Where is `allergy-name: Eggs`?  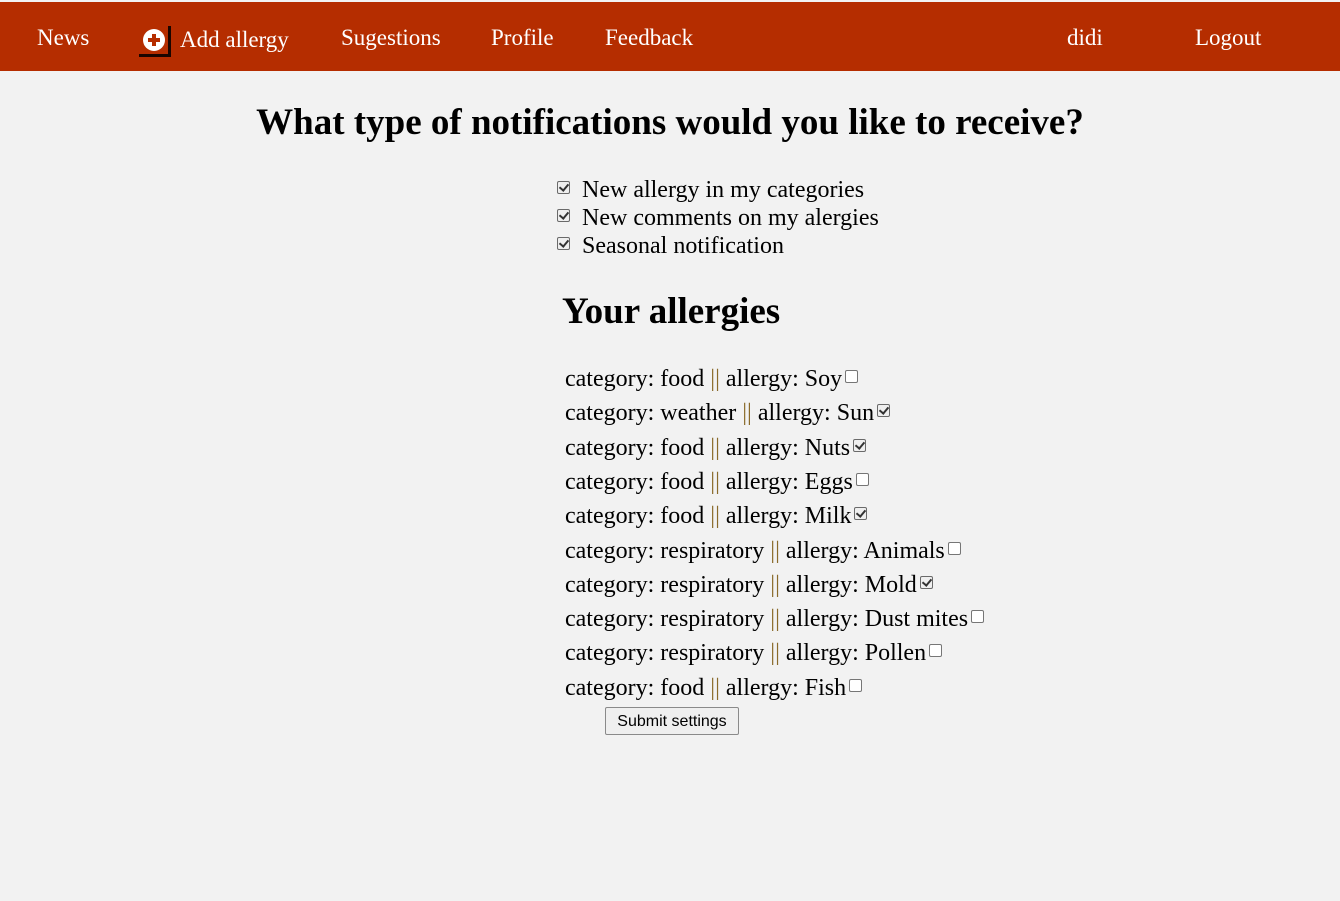
allergy-name: Eggs is located at coordinates (828, 482).